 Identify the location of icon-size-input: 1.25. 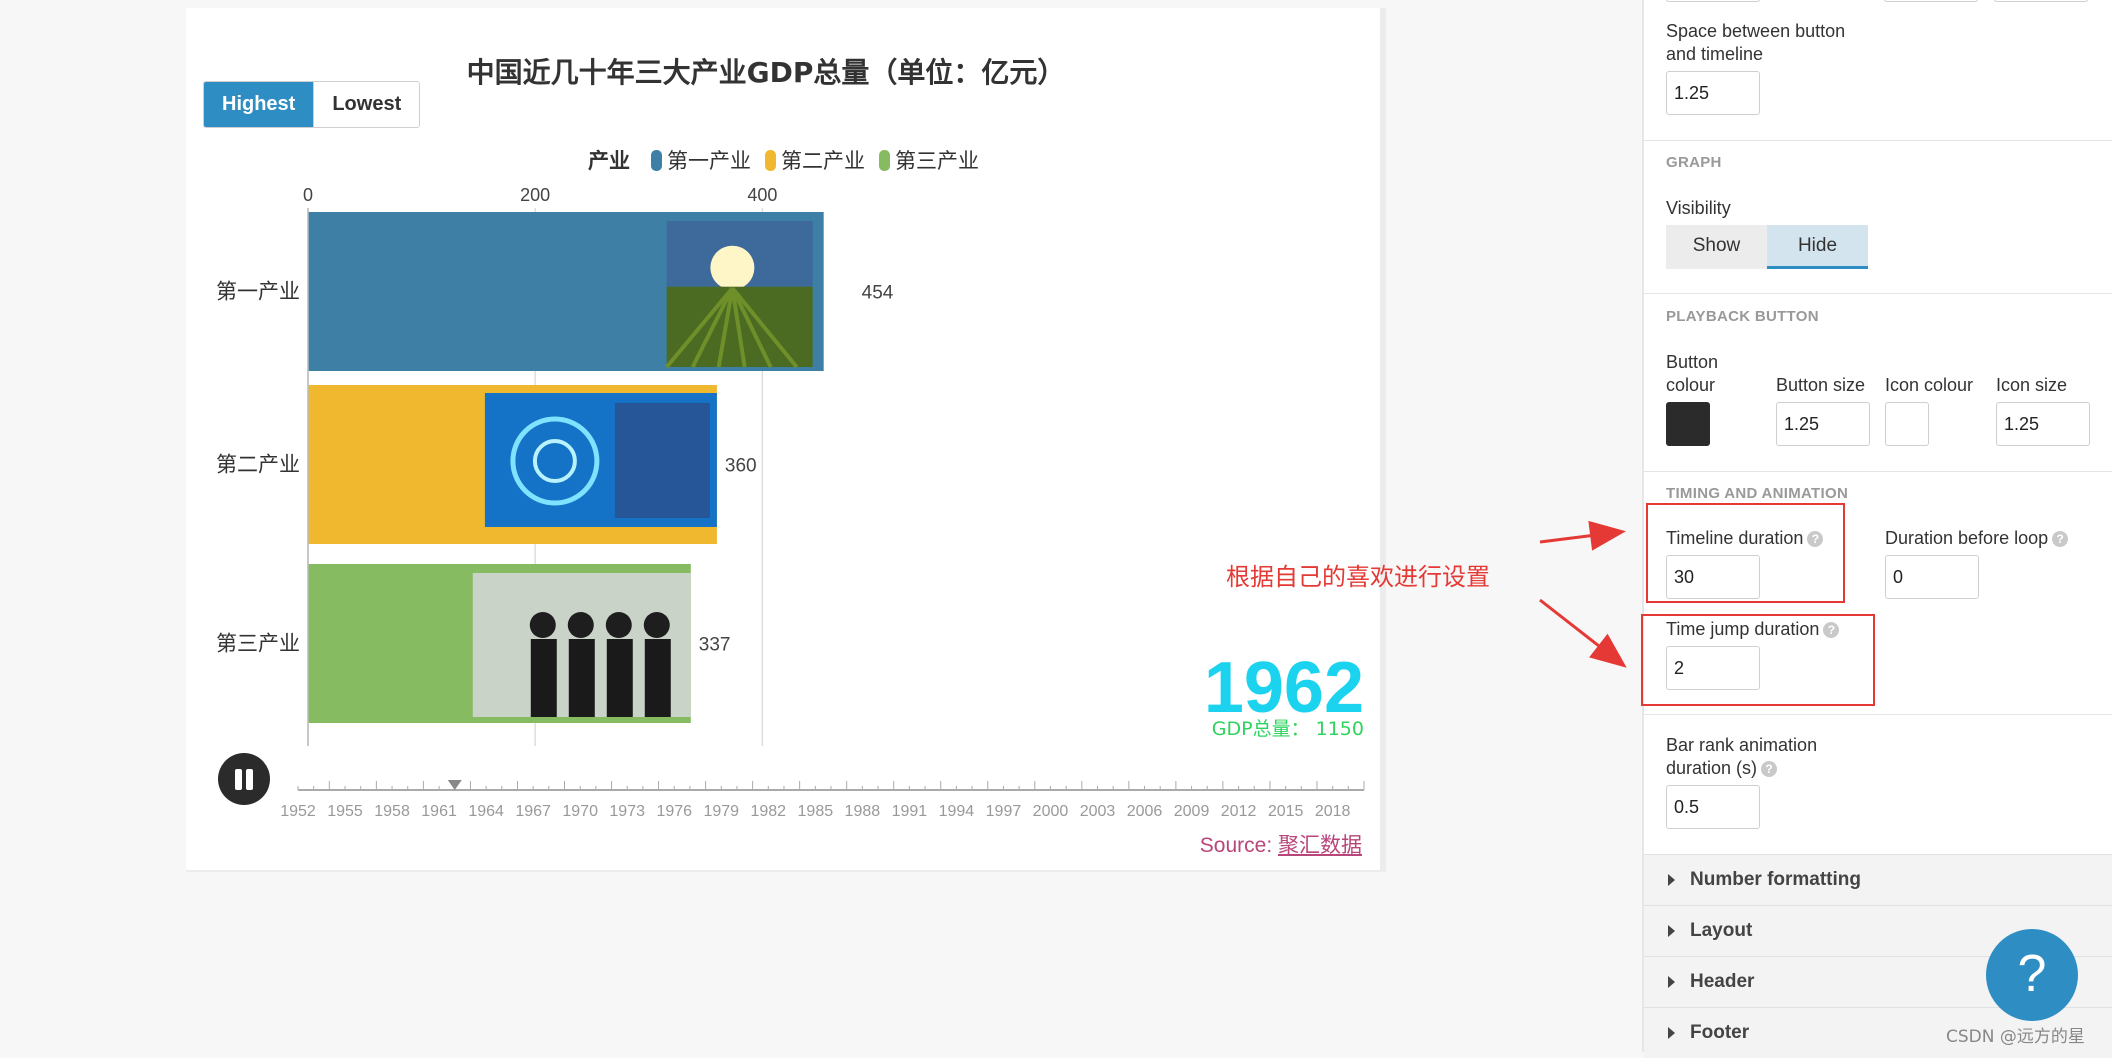
(2043, 424).